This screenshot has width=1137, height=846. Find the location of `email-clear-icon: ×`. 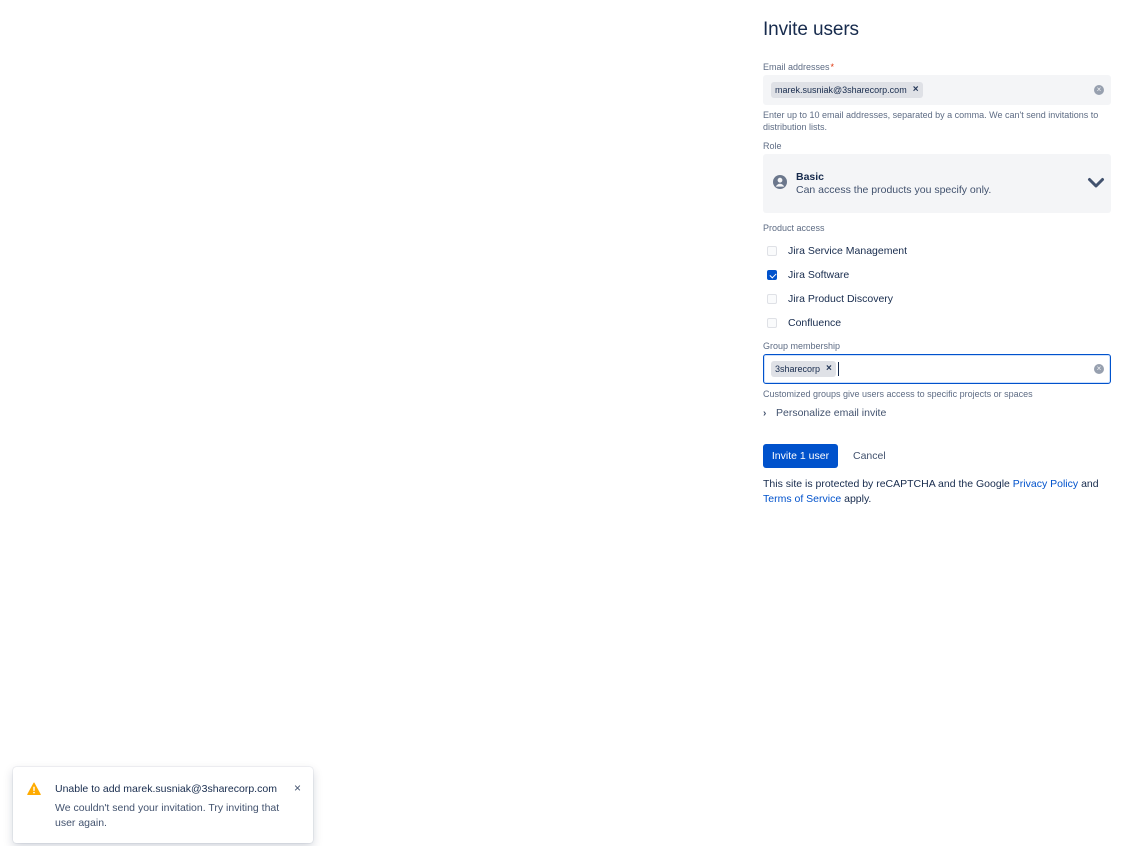

email-clear-icon: × is located at coordinates (1099, 90).